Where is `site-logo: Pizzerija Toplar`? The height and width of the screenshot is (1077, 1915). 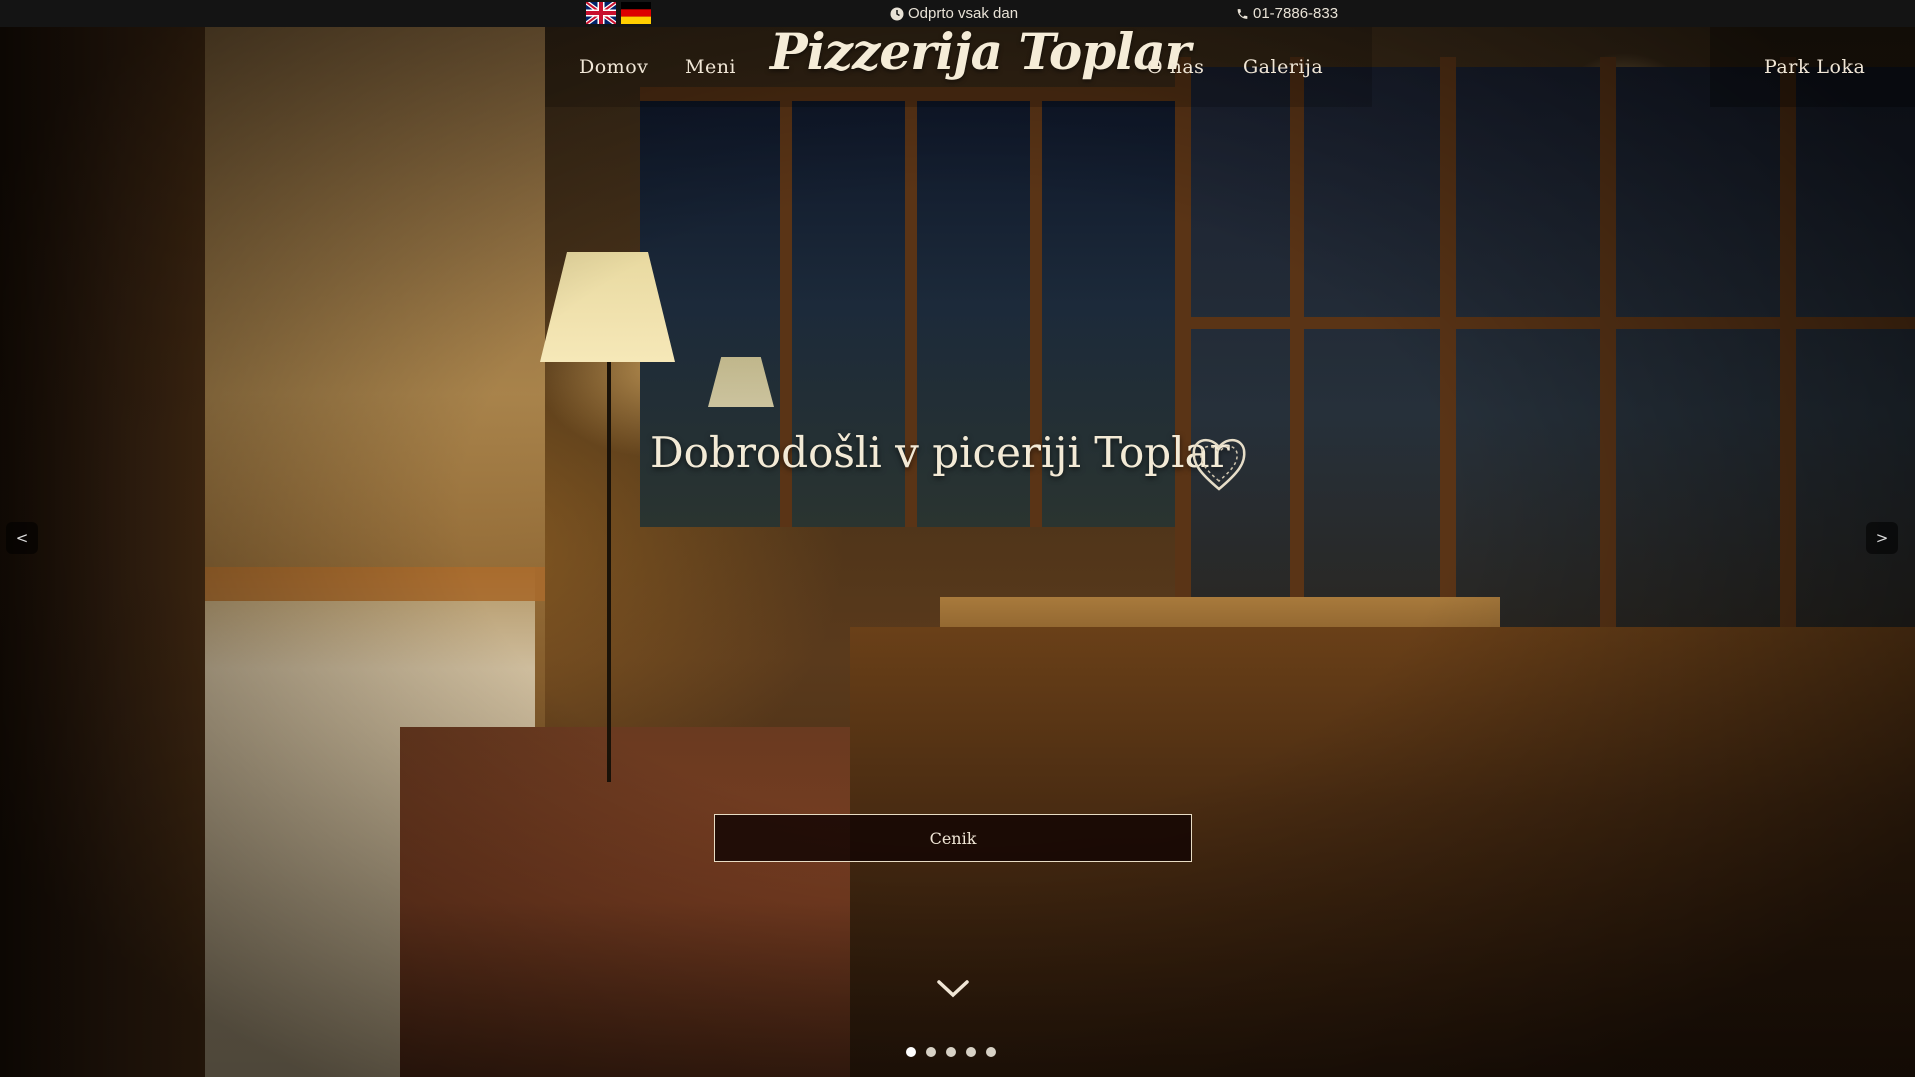
site-logo: Pizzerija Toplar is located at coordinates (980, 51).